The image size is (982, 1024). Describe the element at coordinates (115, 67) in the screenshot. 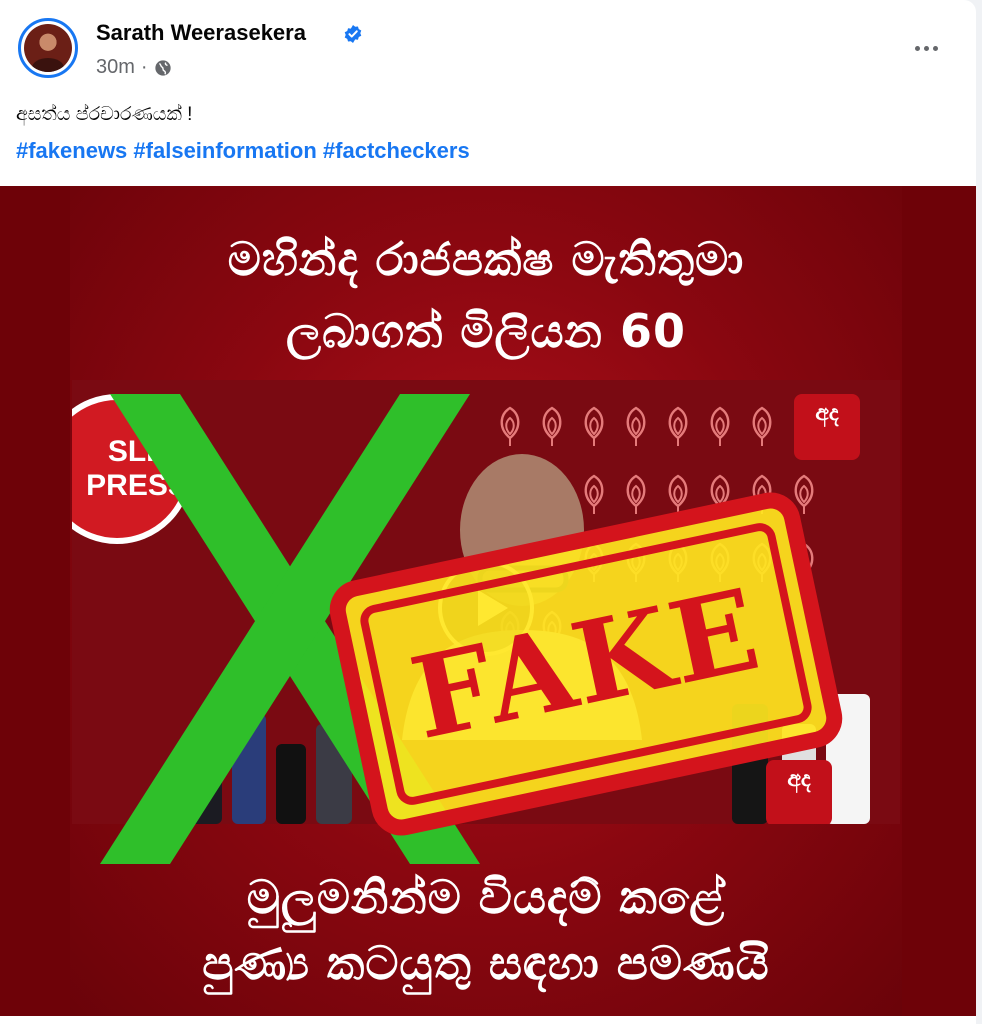

I see `post-time: 30m` at that location.